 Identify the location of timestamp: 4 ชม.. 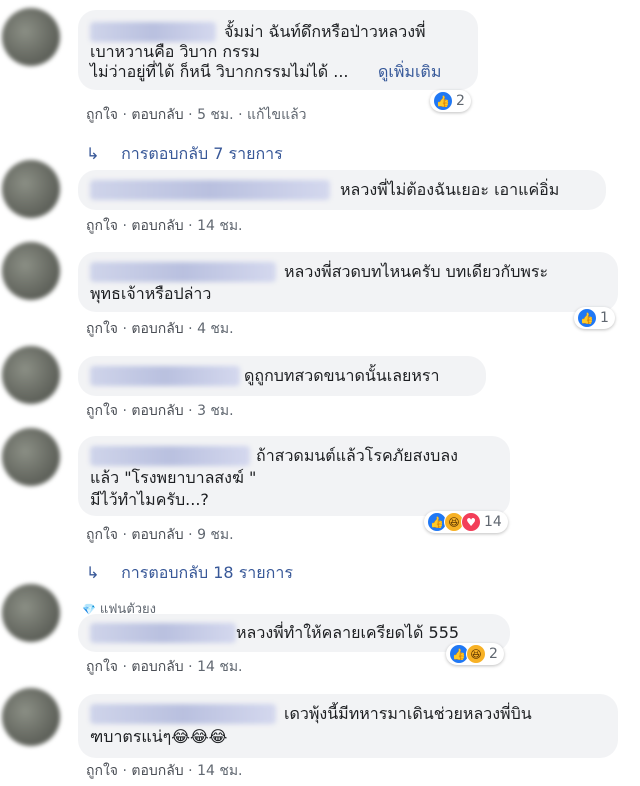
(215, 329).